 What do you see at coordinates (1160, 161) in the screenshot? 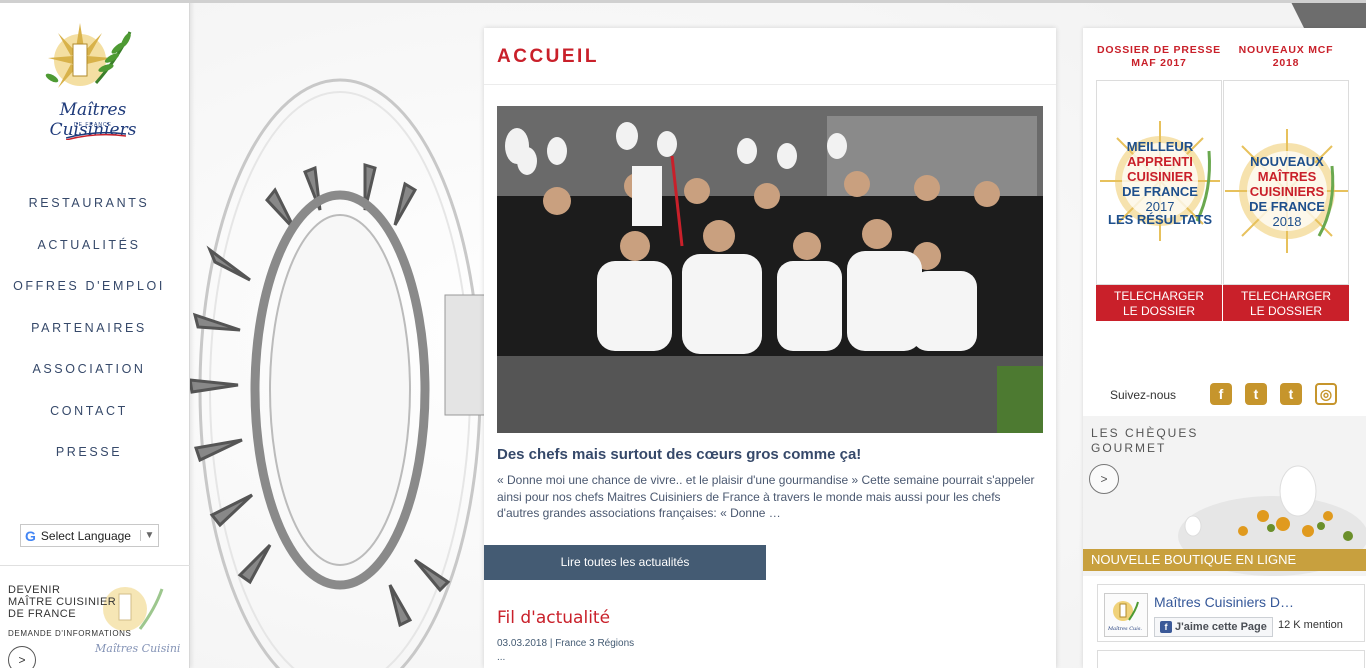
I see `maf-badge-line-2: APPRENTI` at bounding box center [1160, 161].